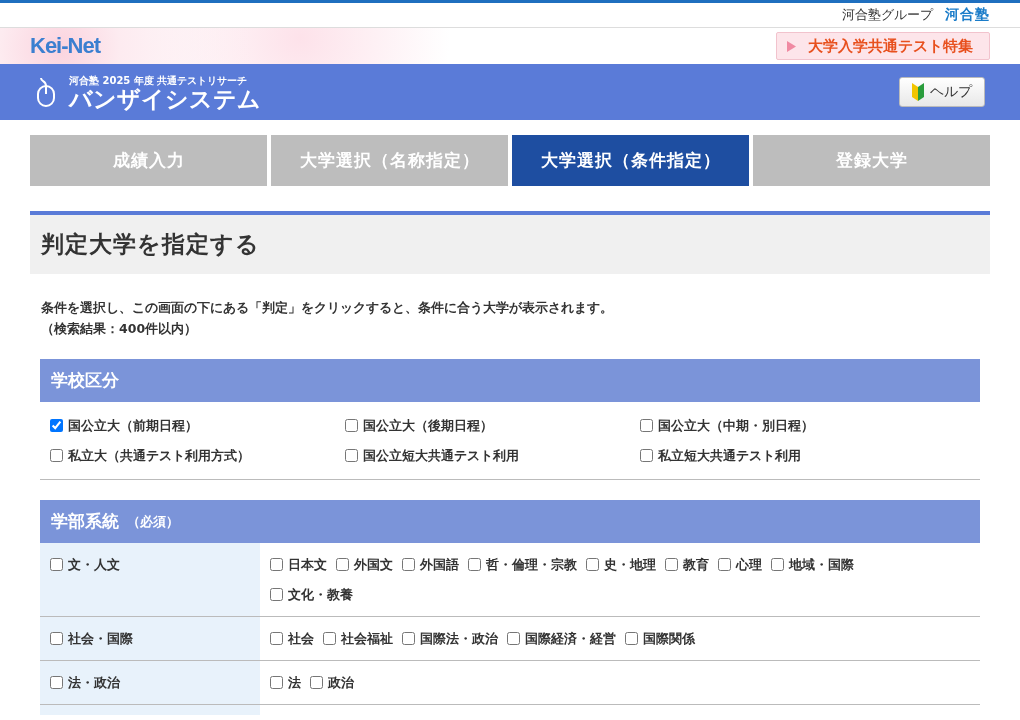  Describe the element at coordinates (165, 99) in the screenshot. I see `app-title: バンザイシステム` at that location.